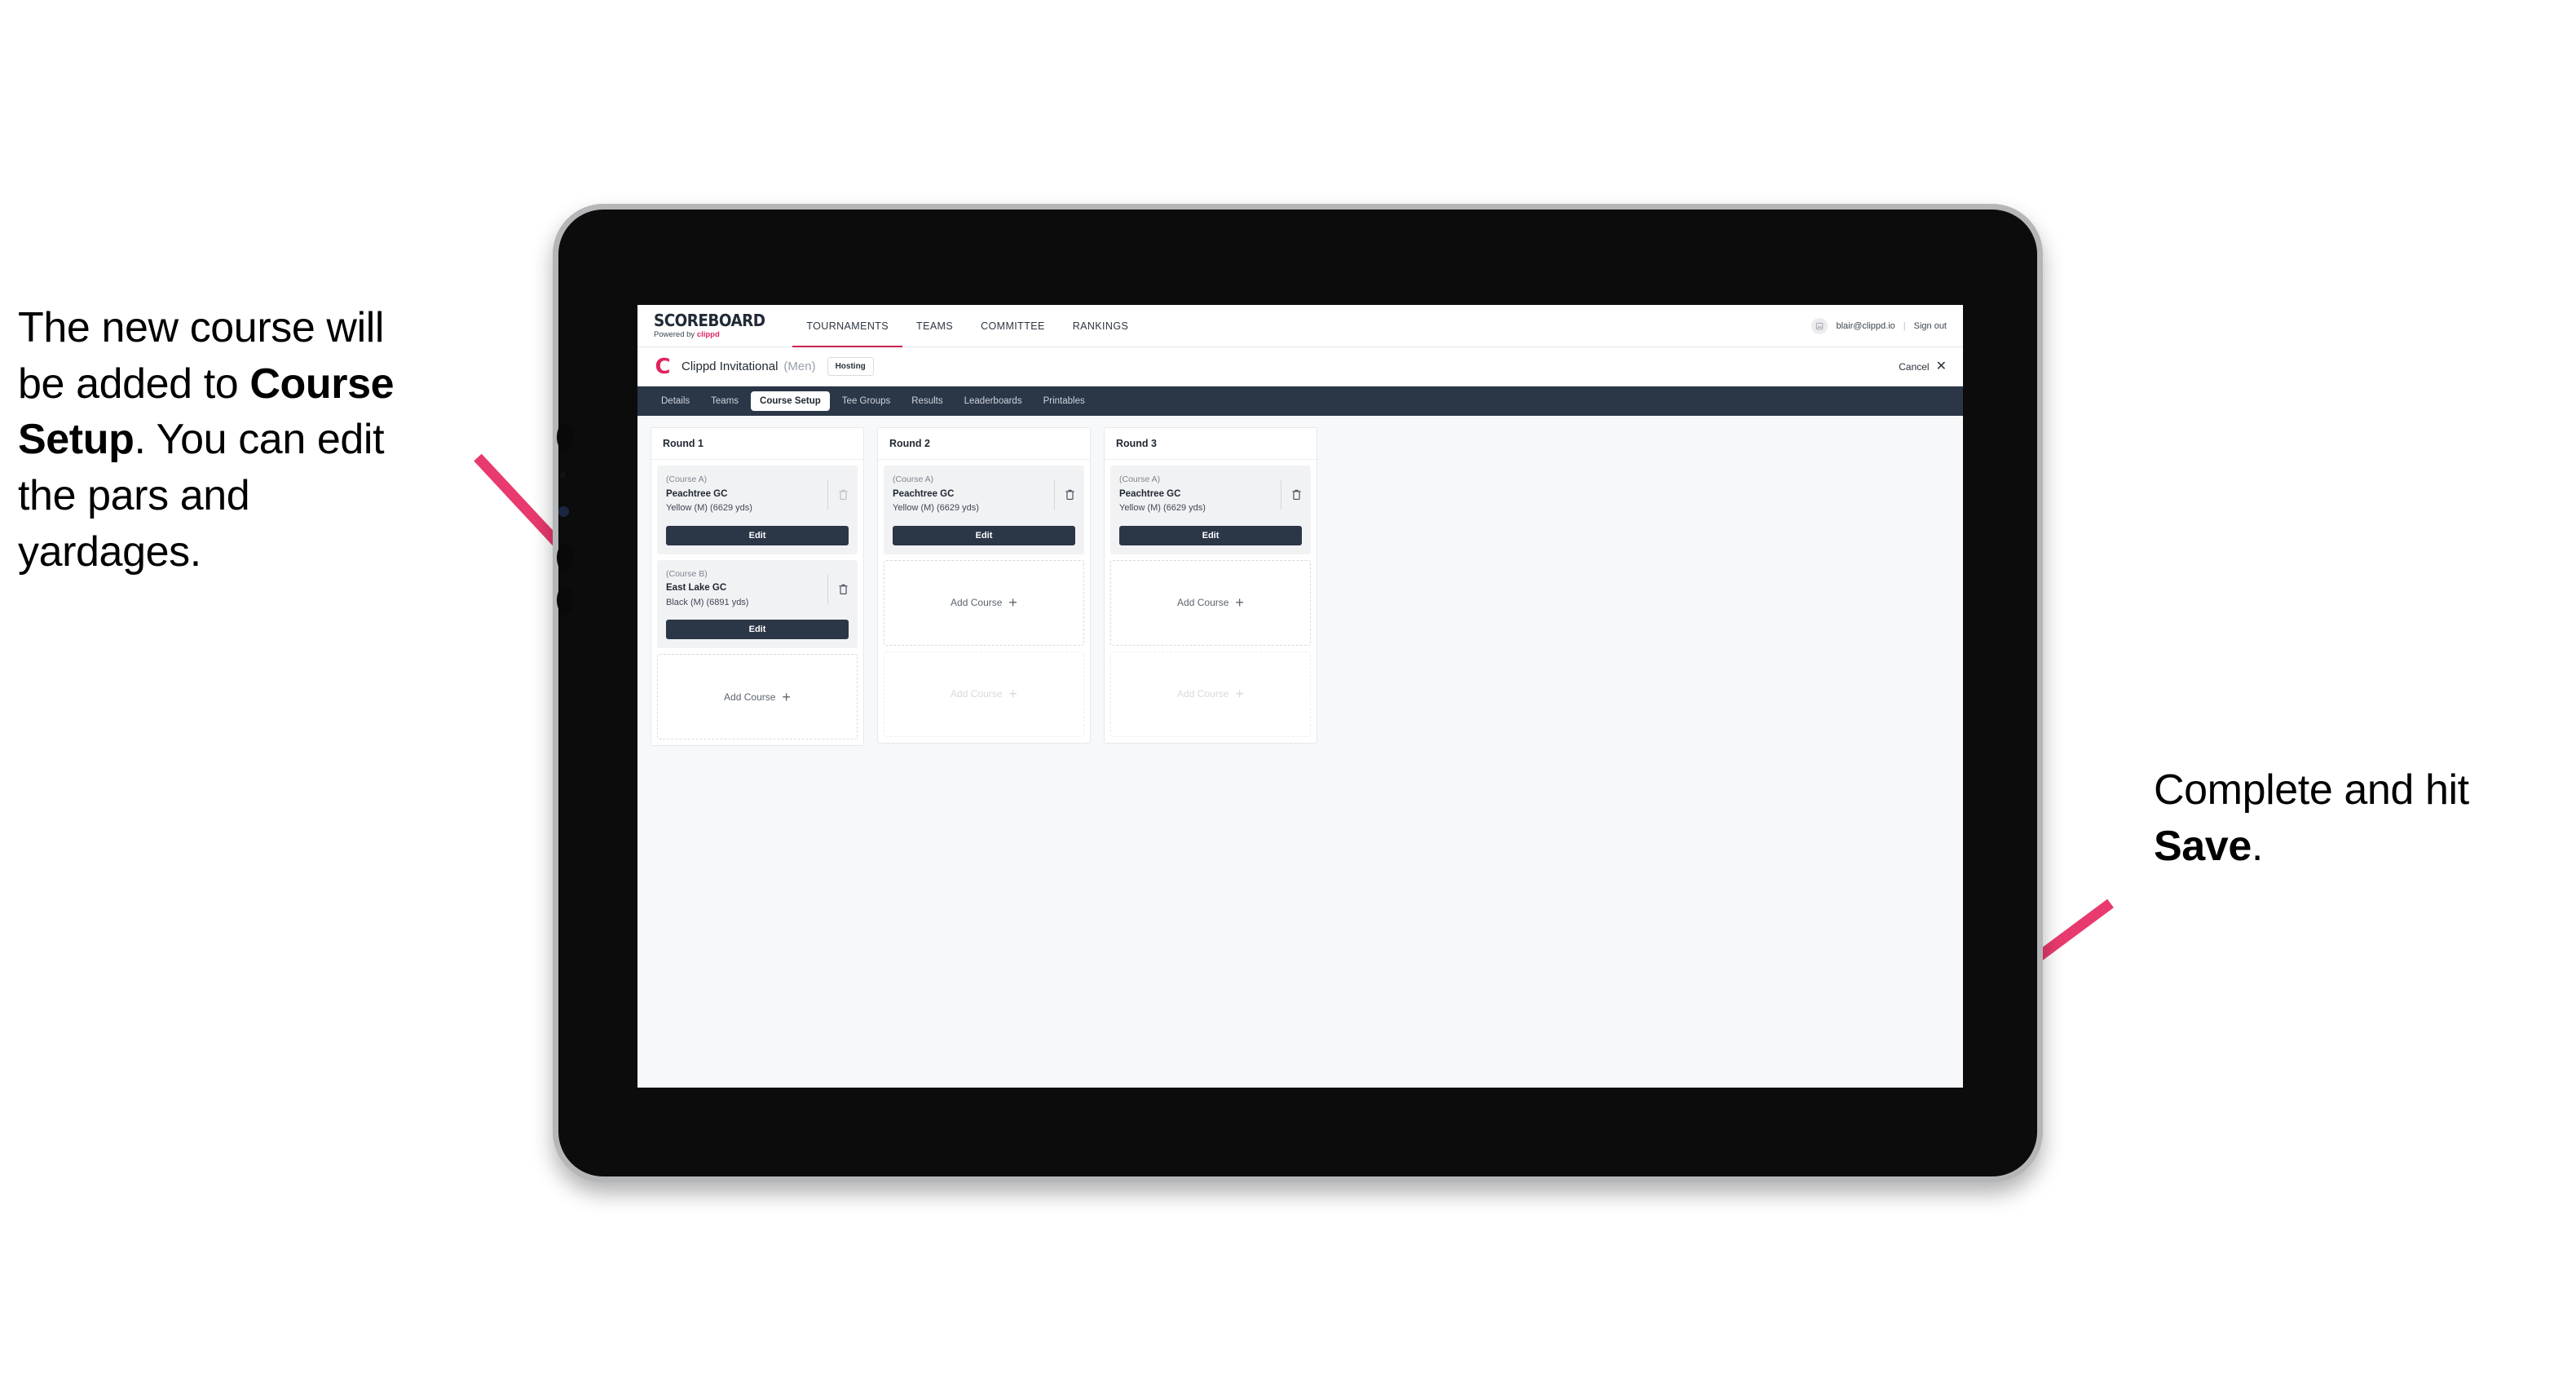 The image size is (2576, 1386). I want to click on cancel-button: Cancel ✕, so click(1923, 367).